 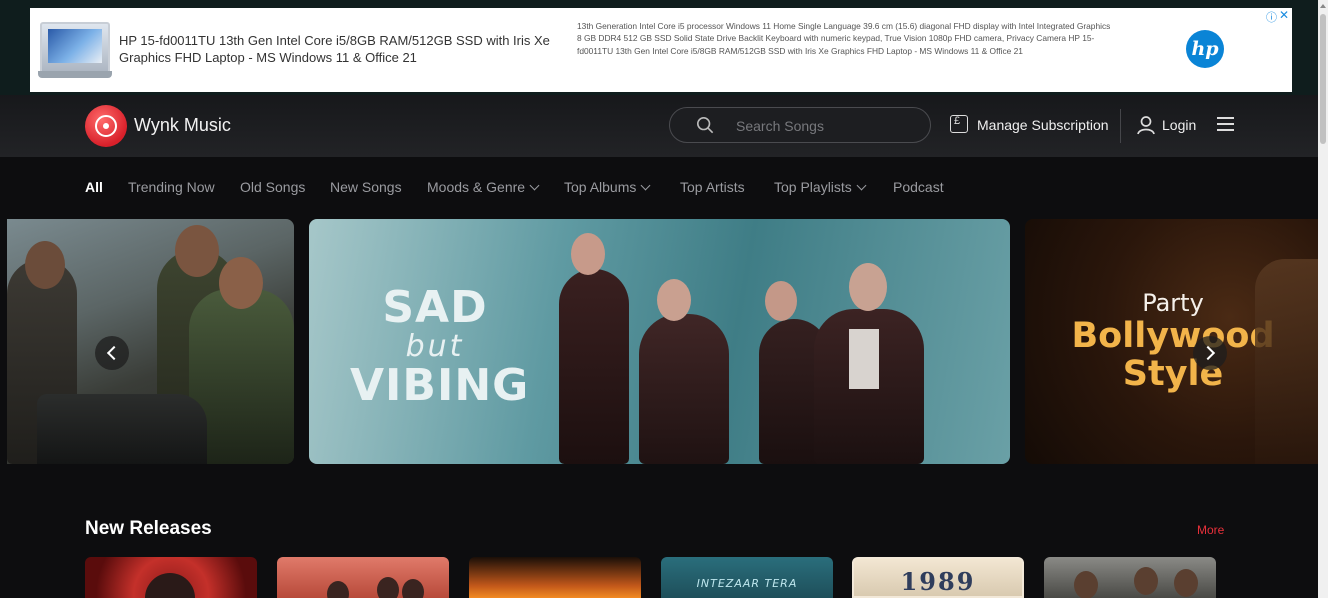 I want to click on carousel-slide-next: Party Bollywood Style, so click(x=1171, y=341).